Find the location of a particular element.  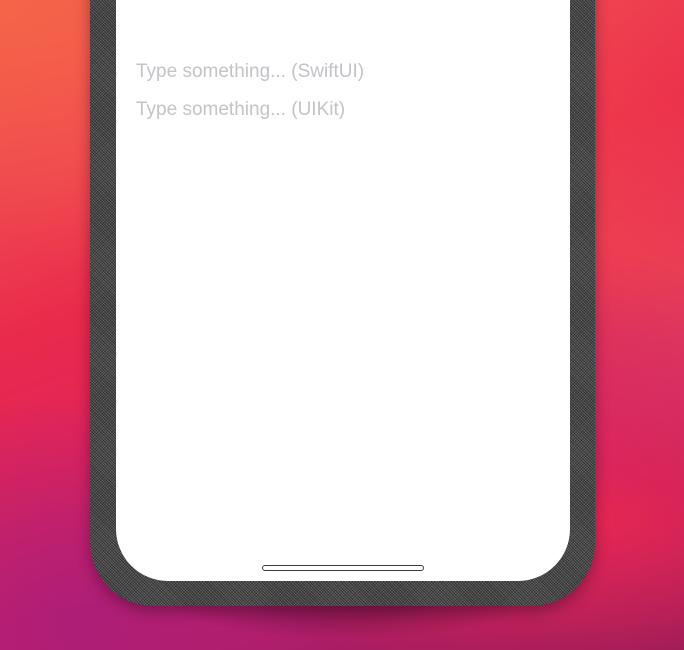

uikit-text-field: Type something... (UIKit) is located at coordinates (240, 110).